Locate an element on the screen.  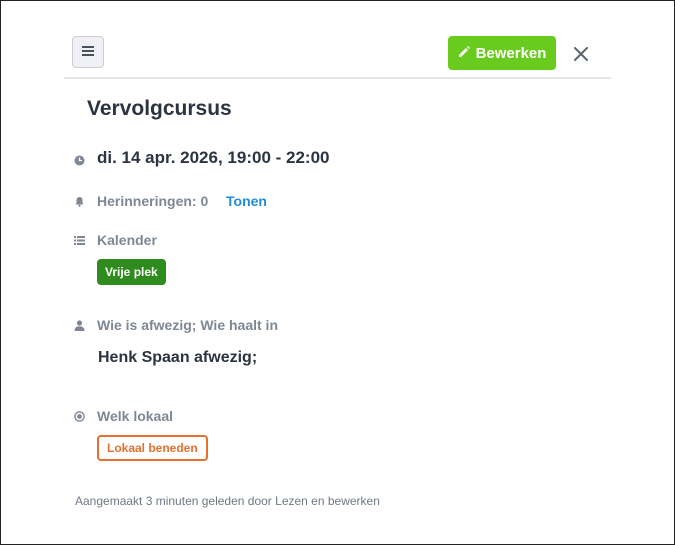
show-reminders-link: Tonen is located at coordinates (246, 201).